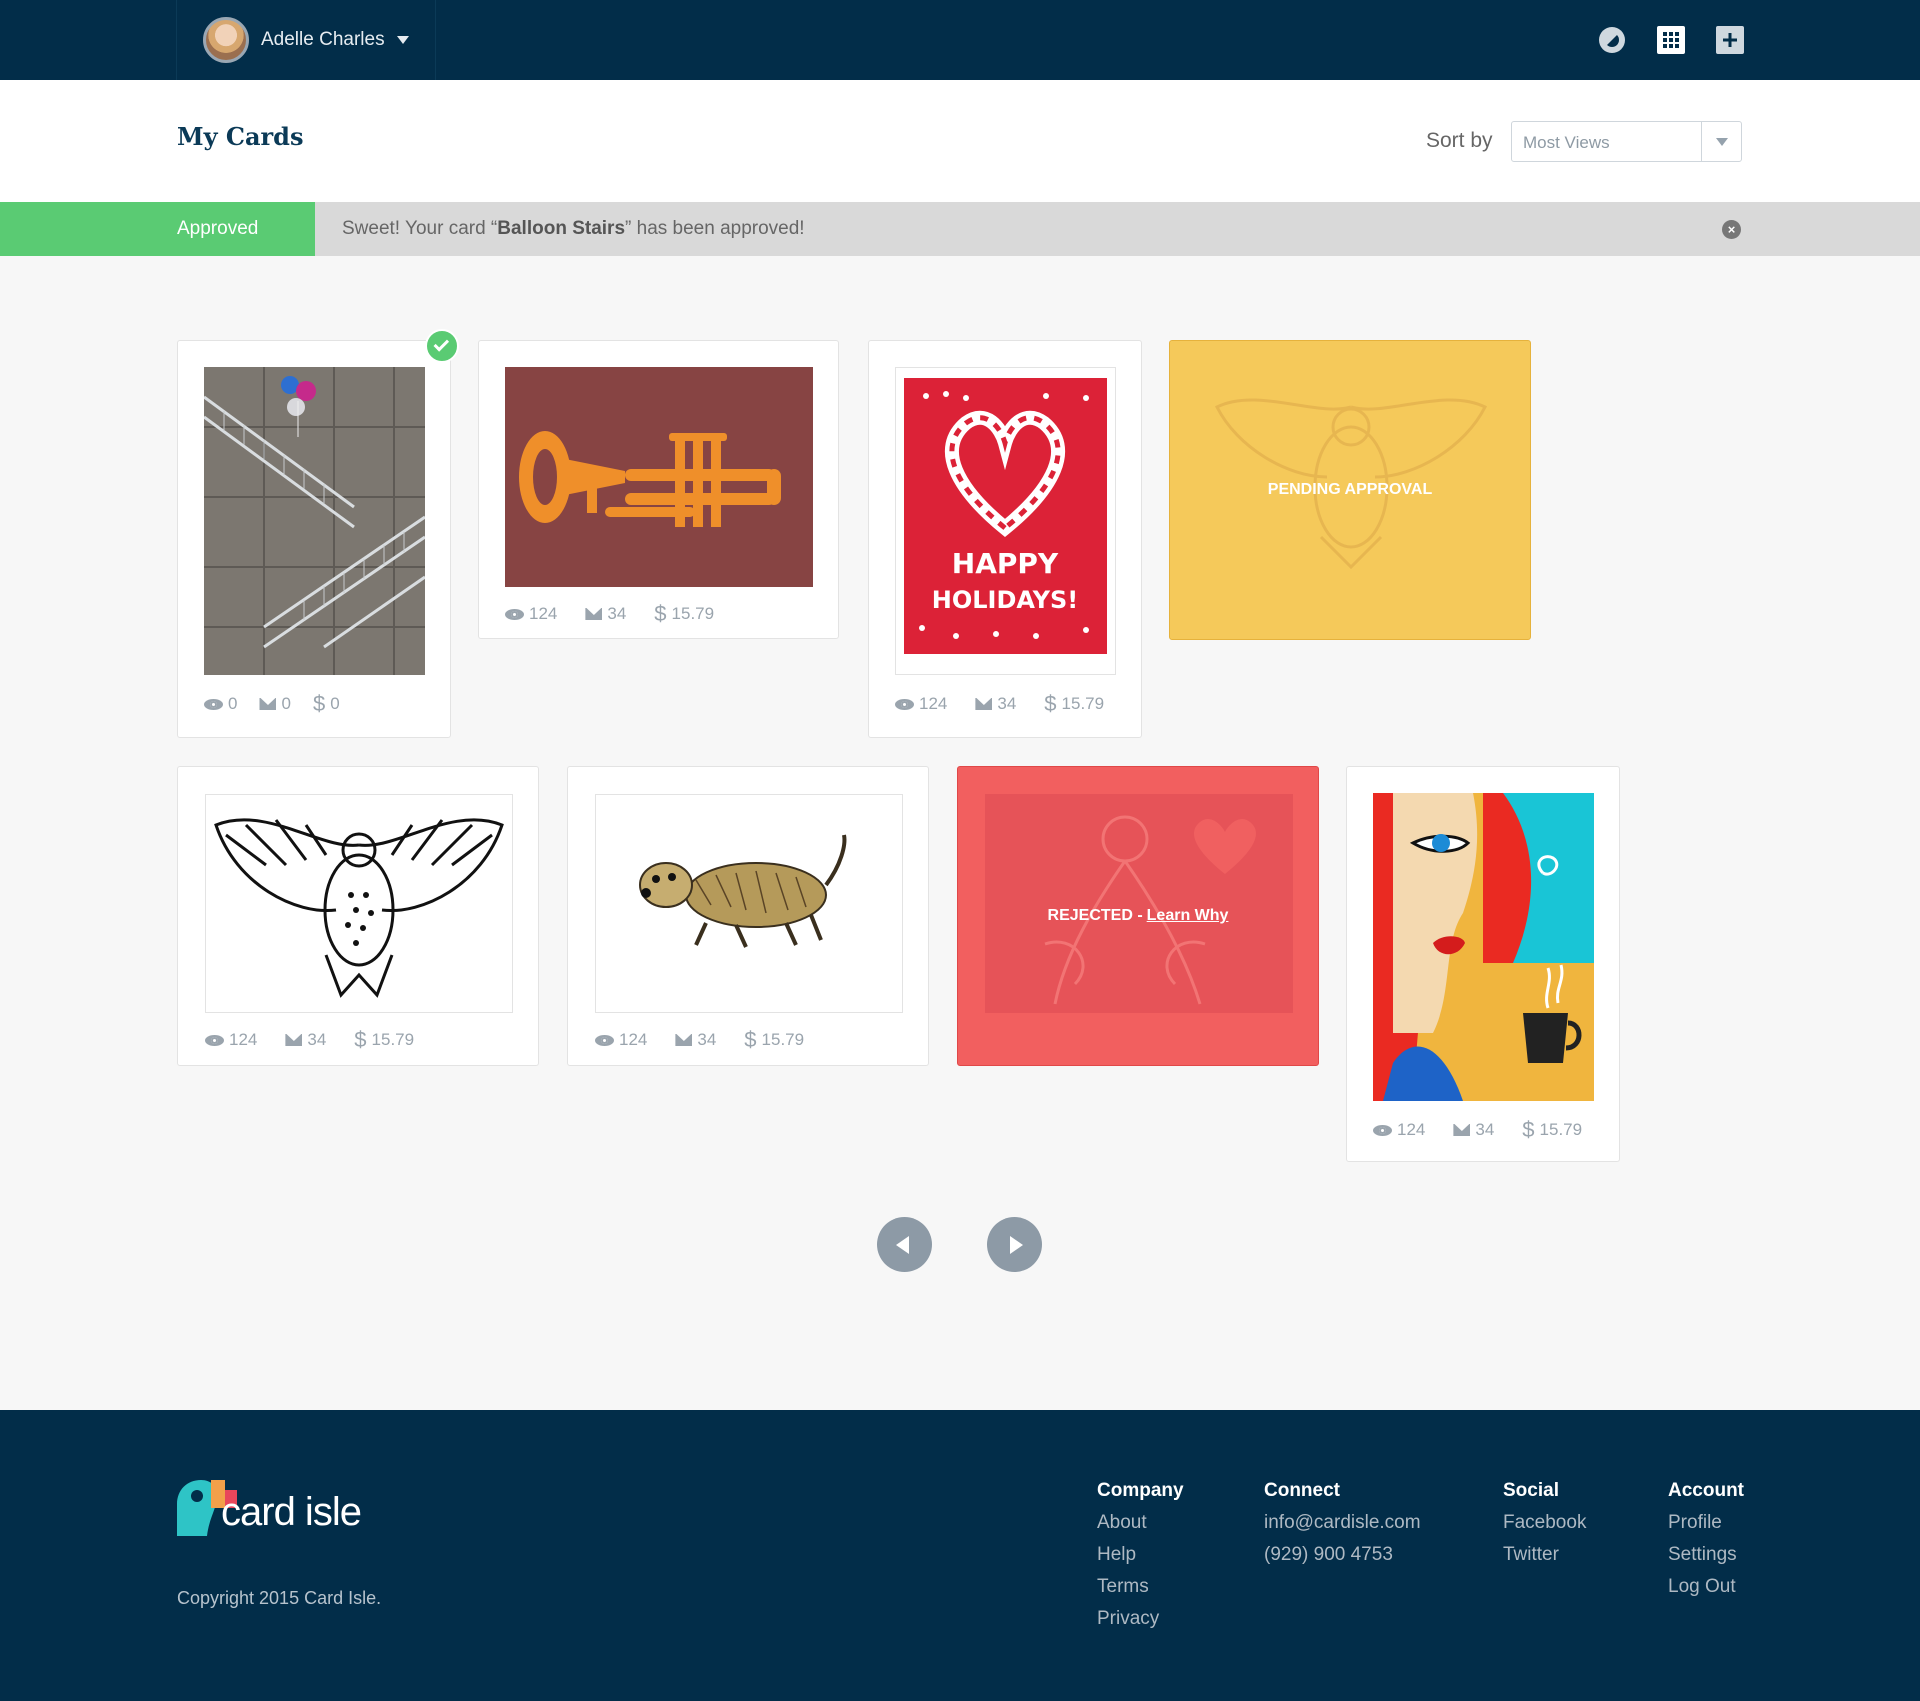 This screenshot has width=1920, height=1701. I want to click on abstract-woman-image, so click(1483, 947).